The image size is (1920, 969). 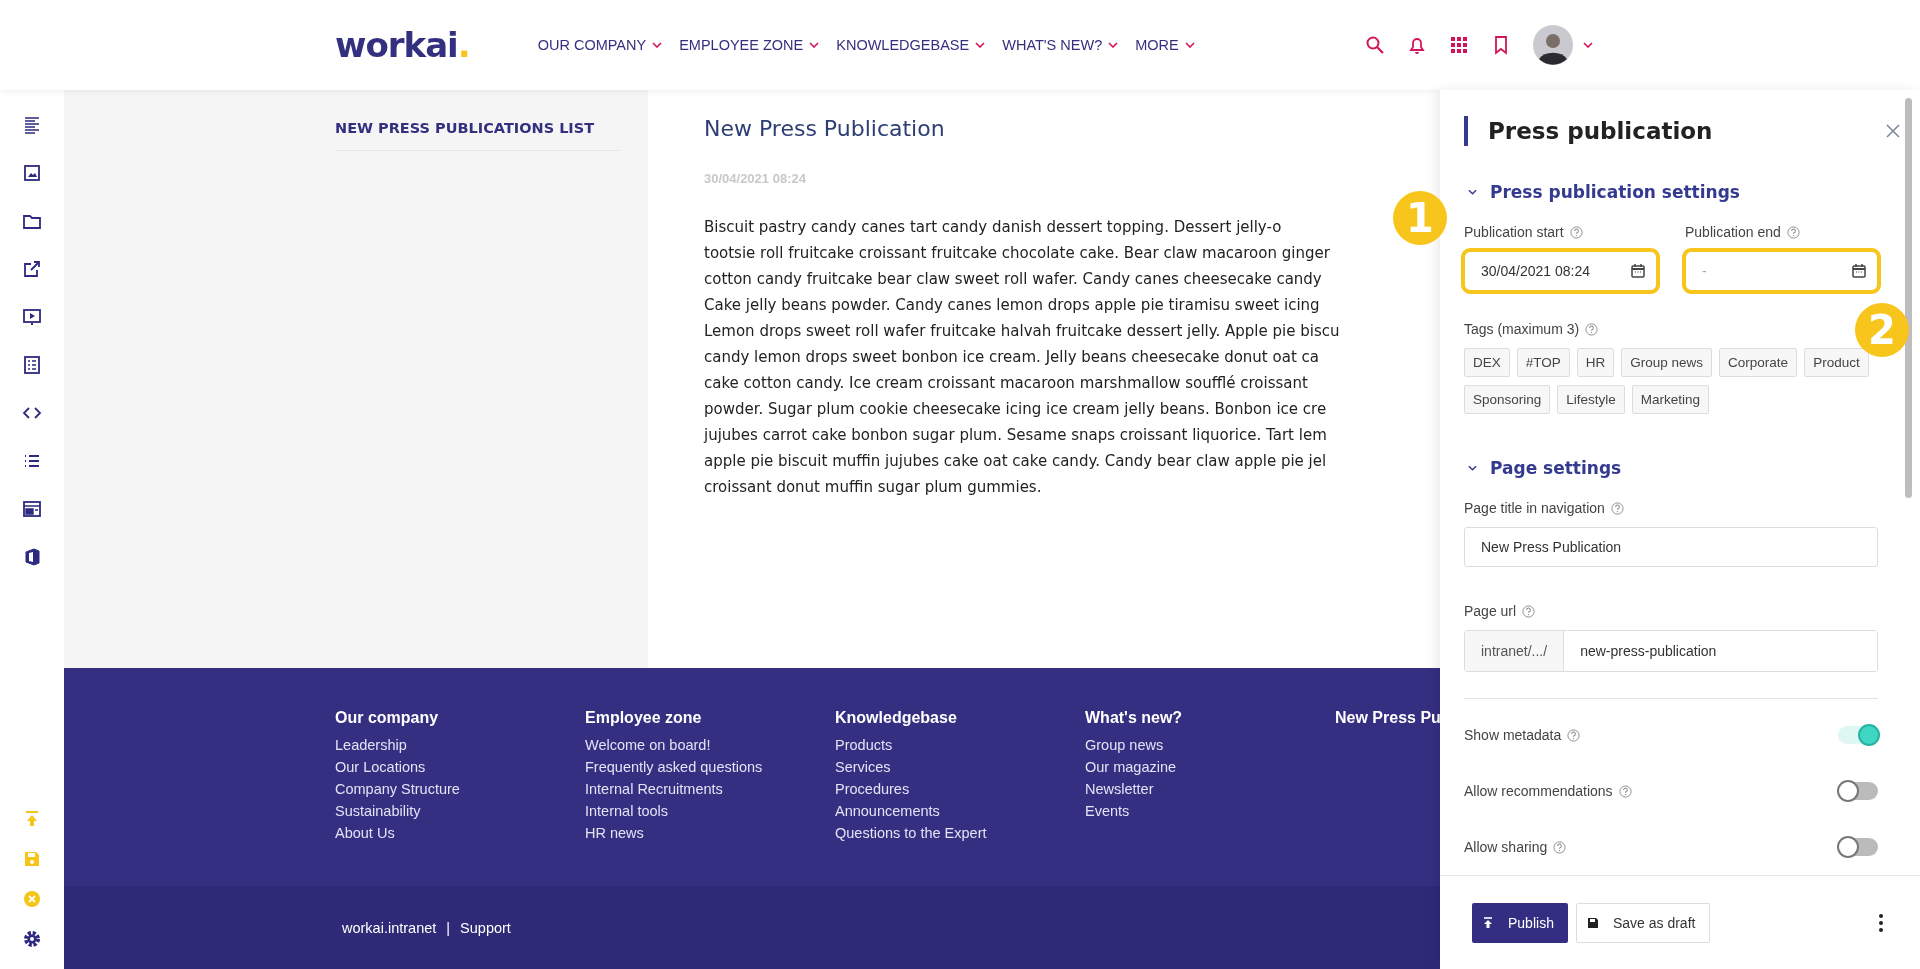 I want to click on url-prefix: intranet/.../, so click(x=1515, y=651).